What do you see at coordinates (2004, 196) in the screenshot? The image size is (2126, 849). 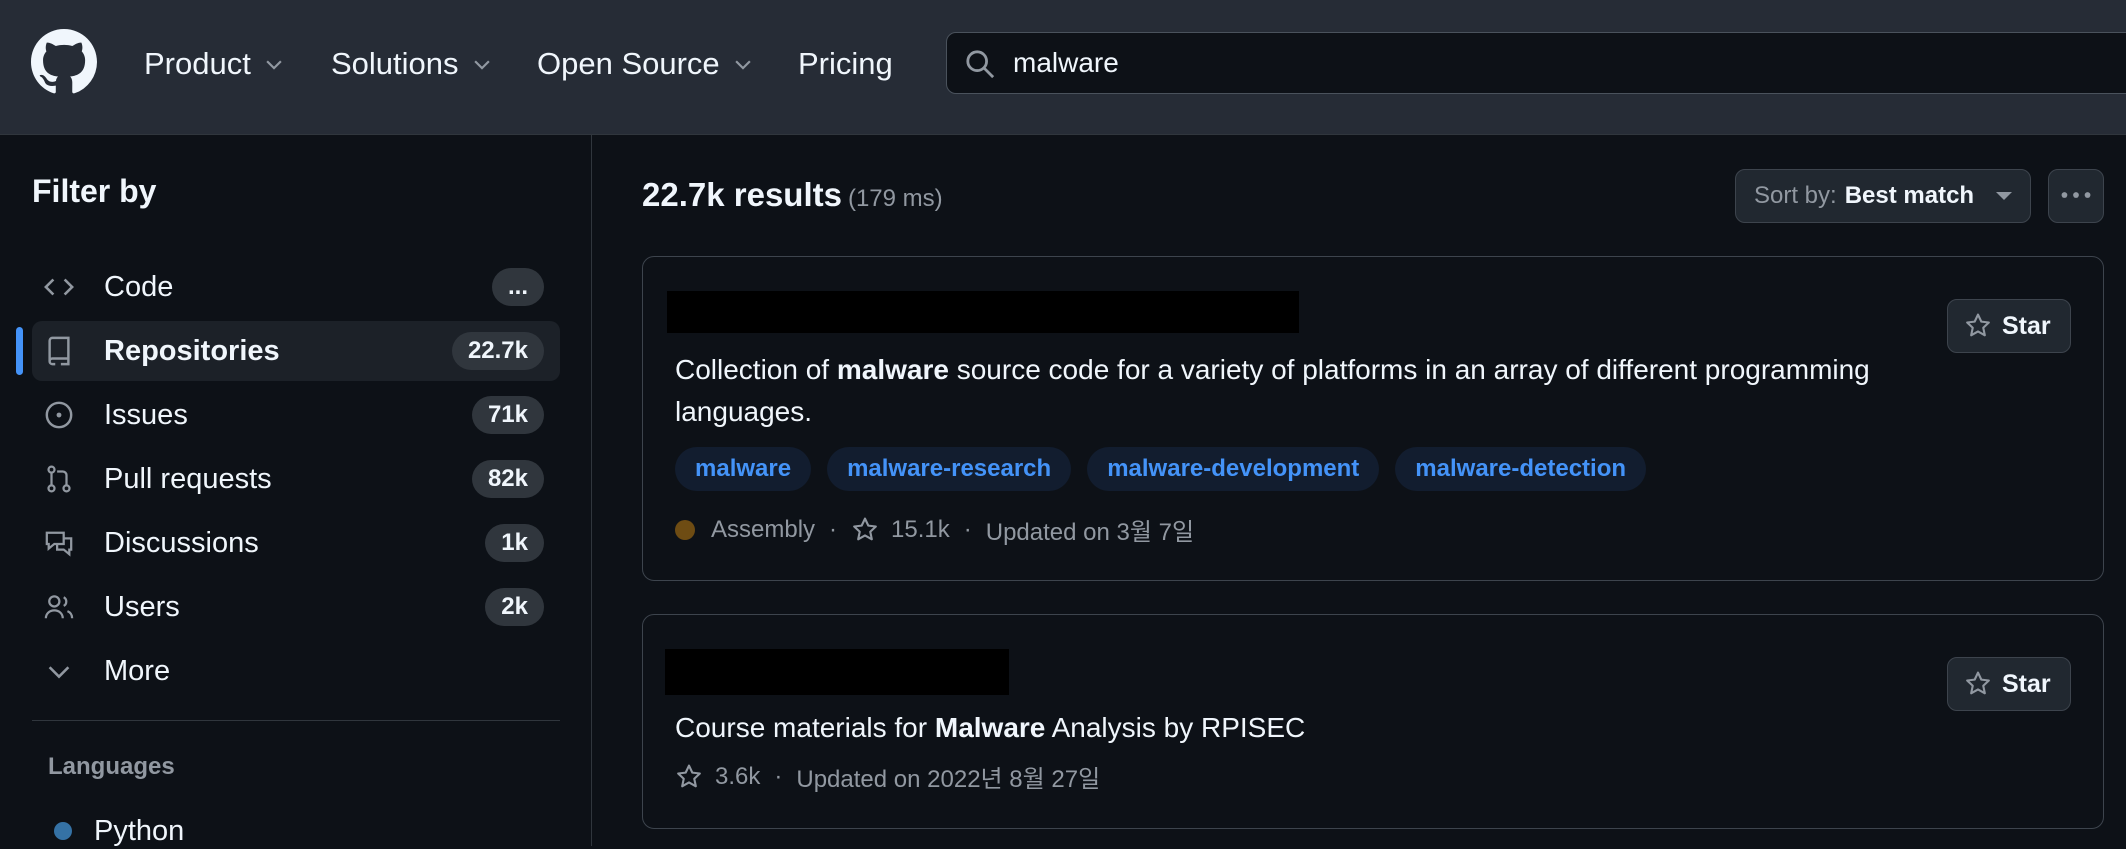 I see `caret-down-icon` at bounding box center [2004, 196].